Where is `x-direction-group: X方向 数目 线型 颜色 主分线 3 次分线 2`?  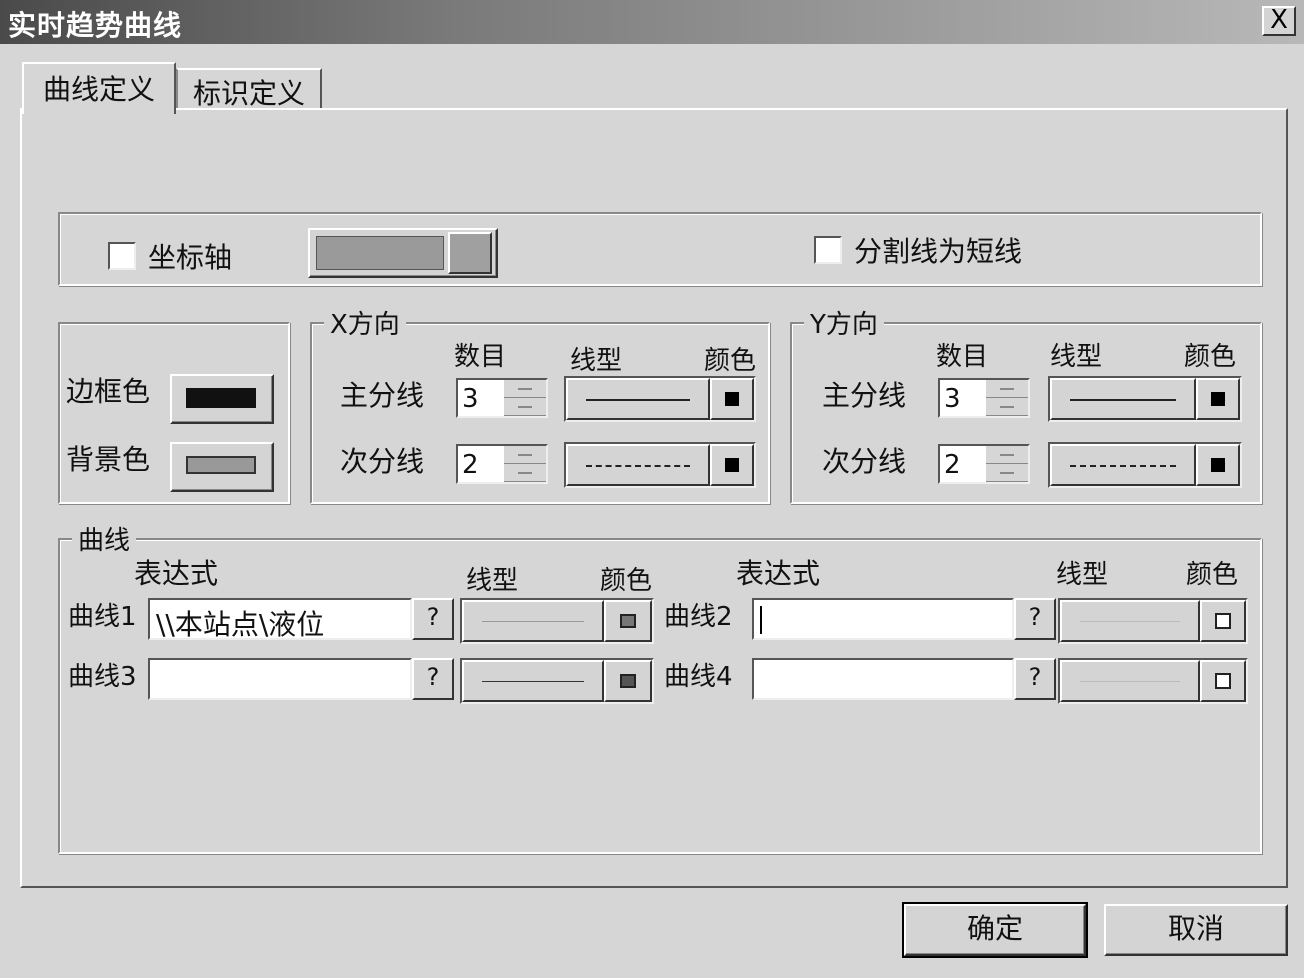
x-direction-group: X方向 数目 线型 颜色 主分线 3 次分线 2 is located at coordinates (540, 404).